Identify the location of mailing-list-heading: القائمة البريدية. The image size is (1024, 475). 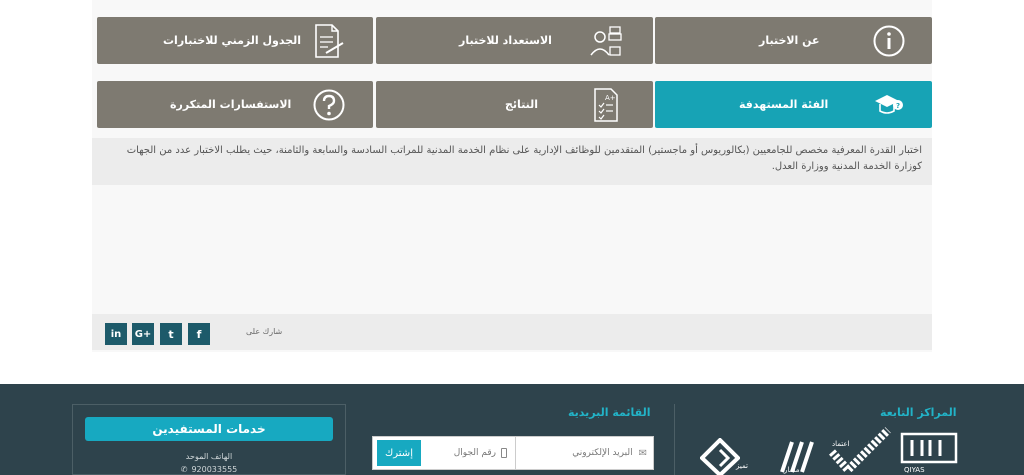
(609, 412).